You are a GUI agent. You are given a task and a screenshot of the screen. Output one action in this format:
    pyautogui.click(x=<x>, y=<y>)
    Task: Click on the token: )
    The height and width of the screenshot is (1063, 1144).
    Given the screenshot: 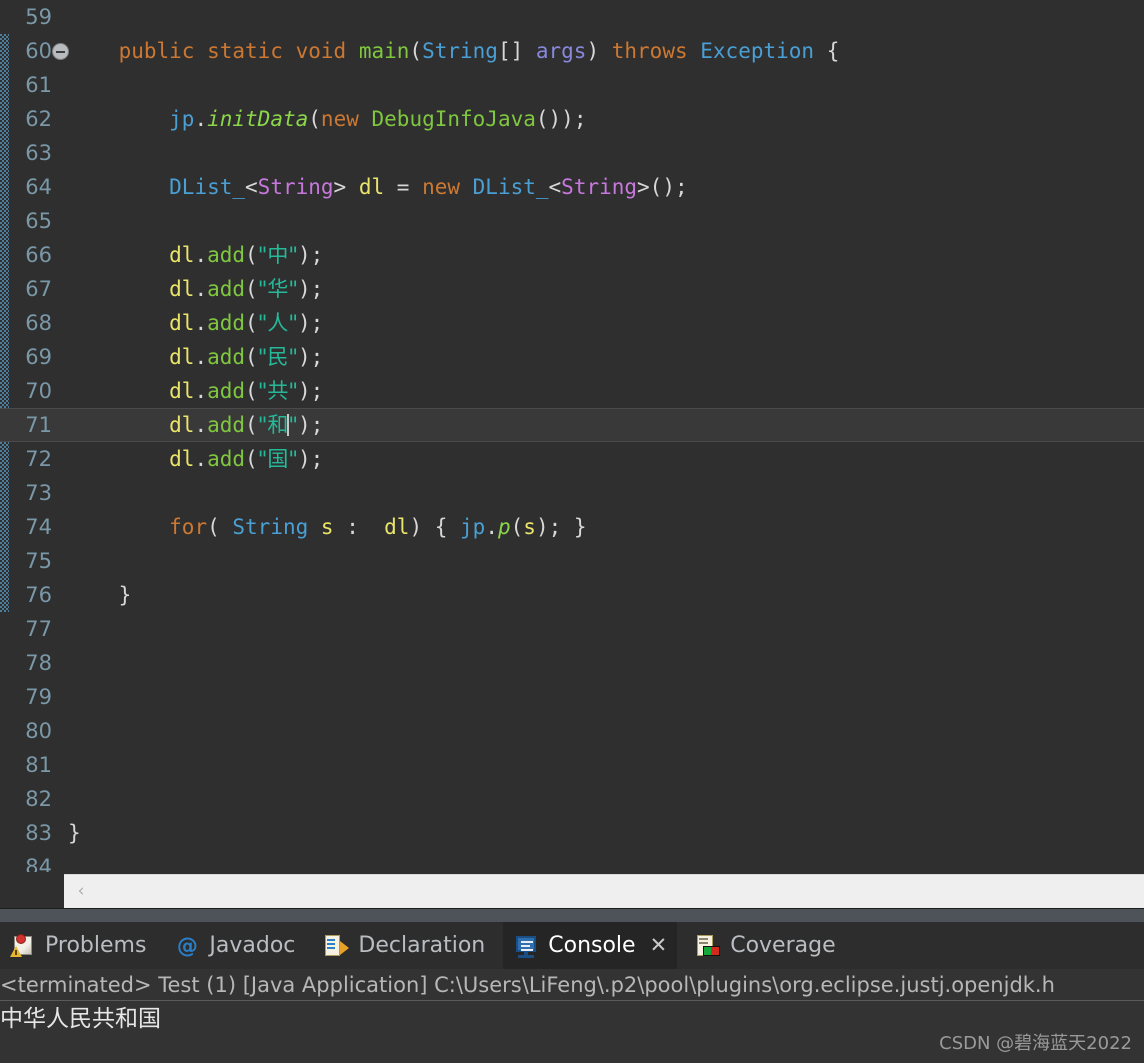 What is the action you would take?
    pyautogui.click(x=599, y=51)
    